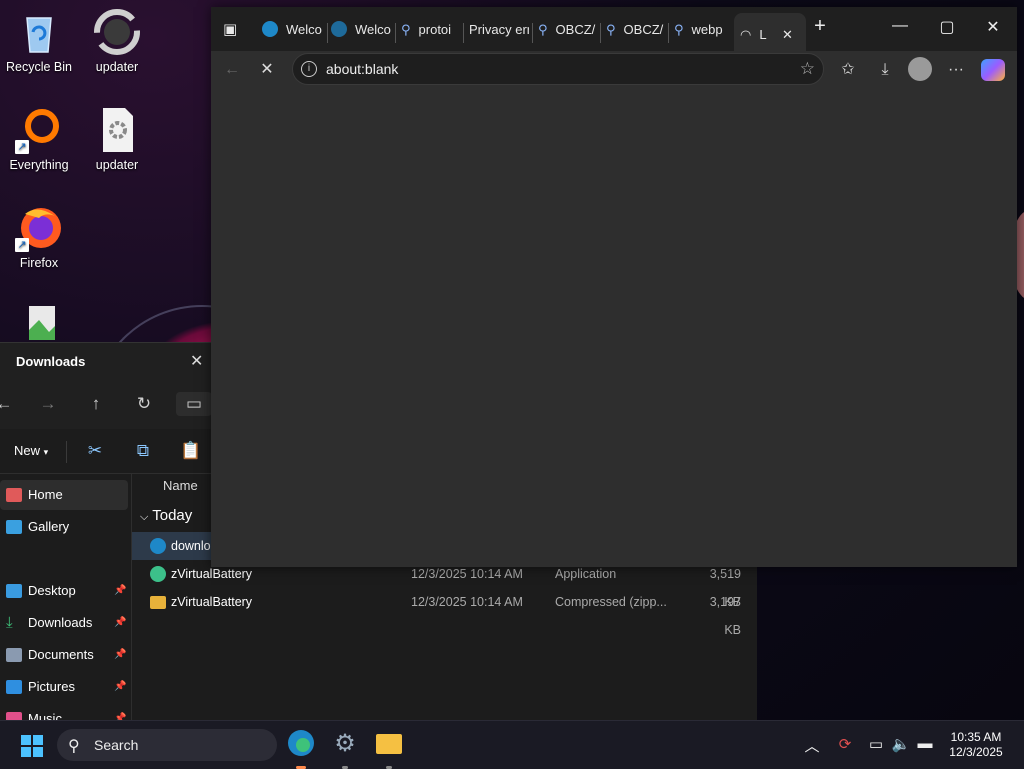  Describe the element at coordinates (196, 361) in the screenshot. I see `close-icon: ✕` at that location.